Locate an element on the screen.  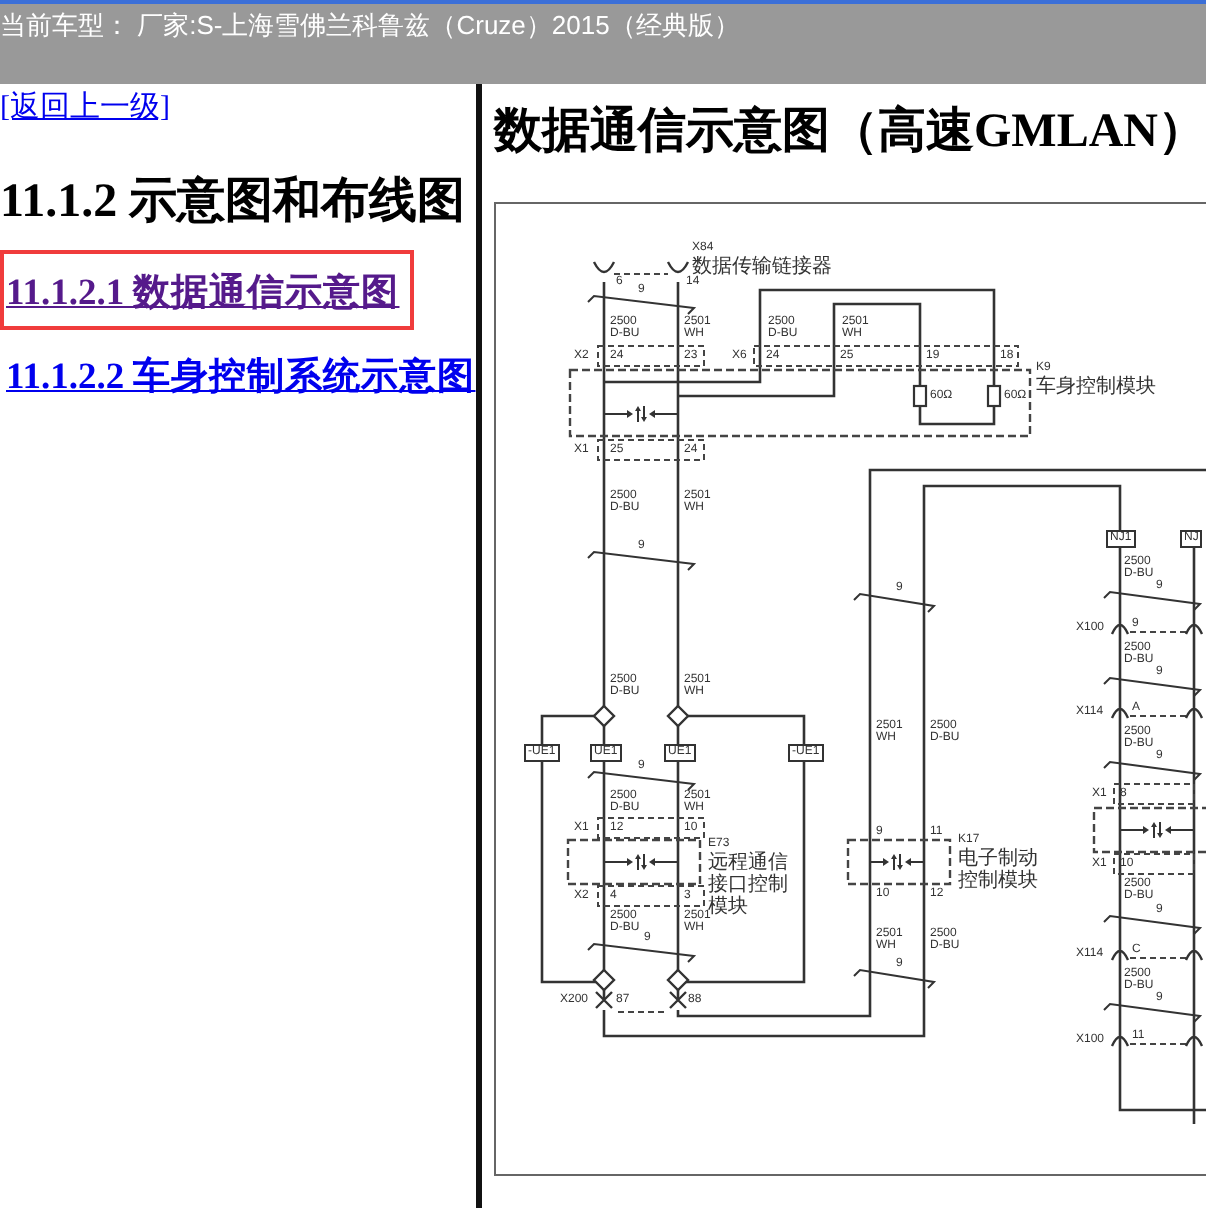
diagram-heading: 数据通信示意图（高速GMLAN） is located at coordinates (850, 132).